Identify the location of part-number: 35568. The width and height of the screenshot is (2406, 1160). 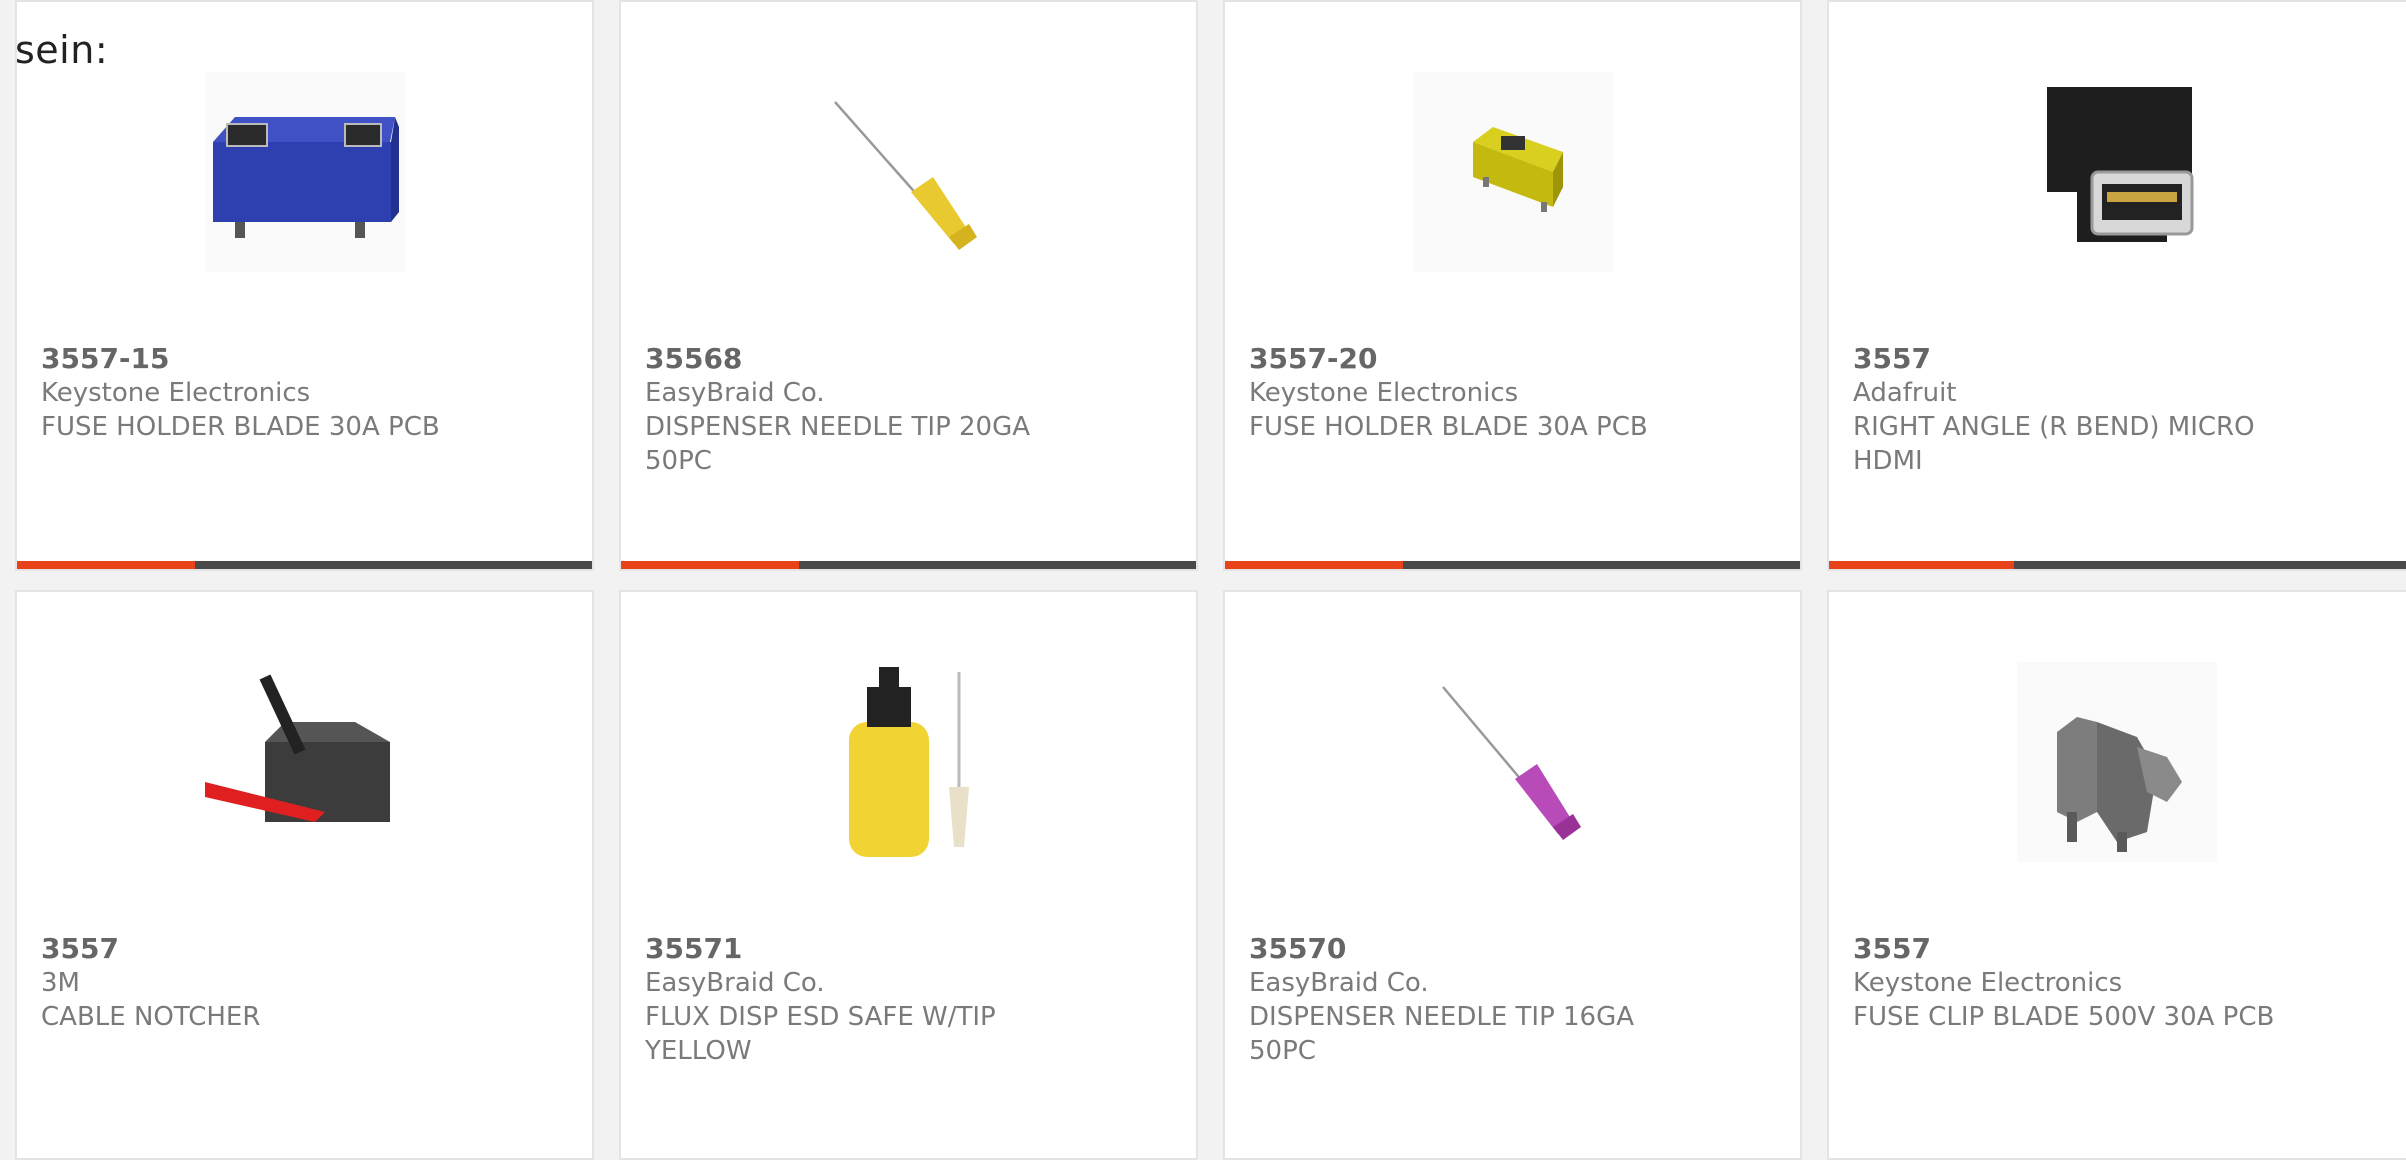
(845, 359).